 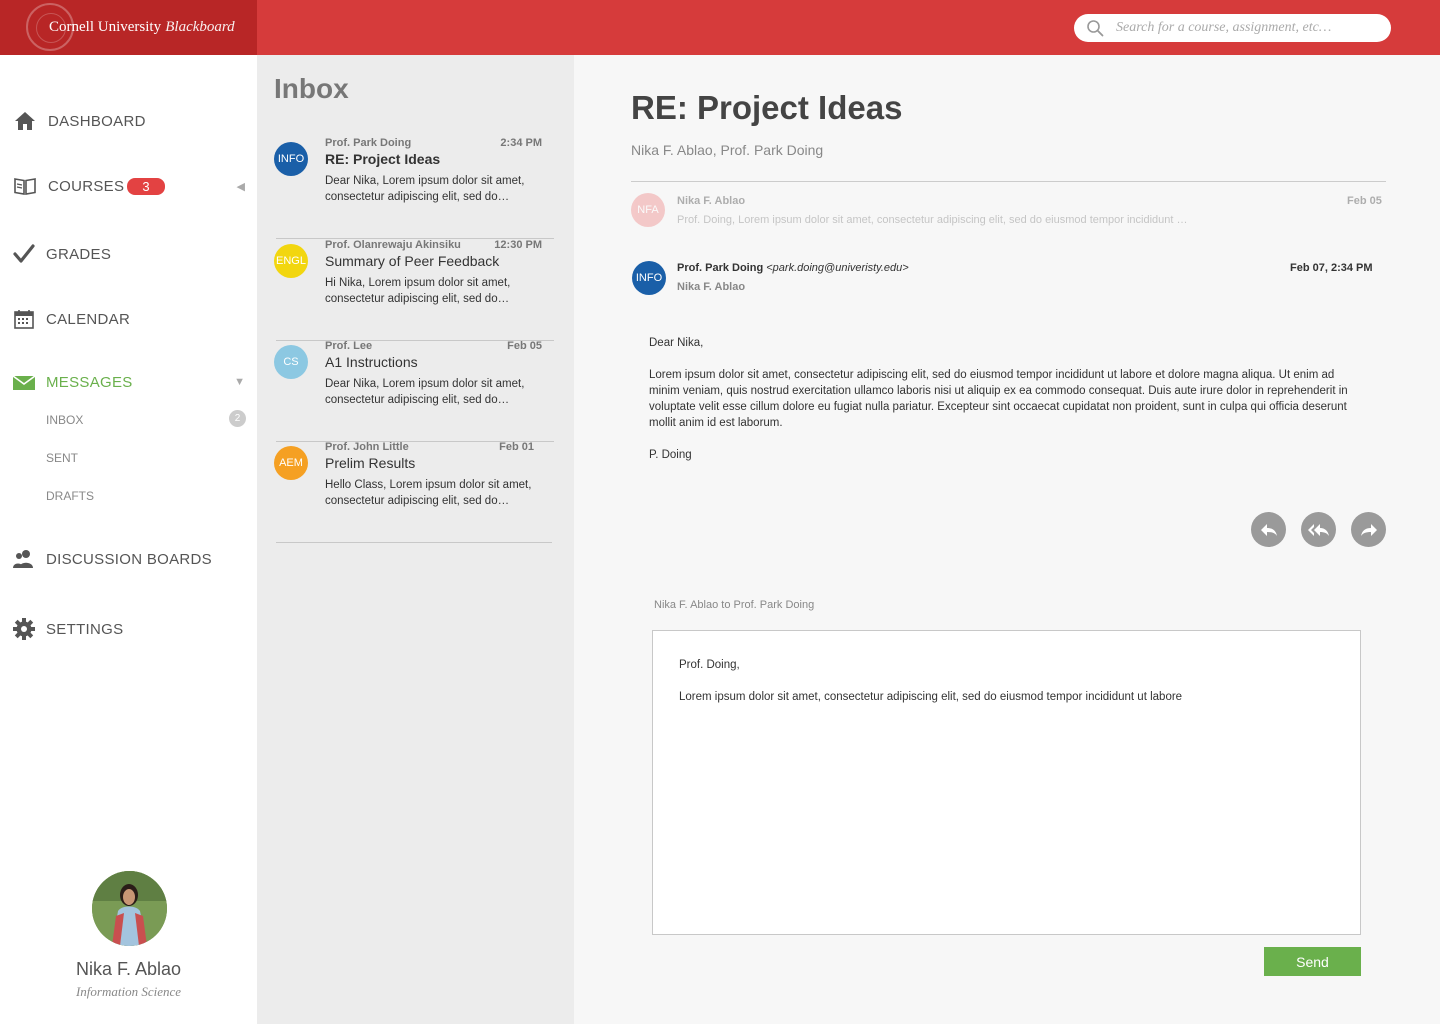 I want to click on home-icon, so click(x=25, y=121).